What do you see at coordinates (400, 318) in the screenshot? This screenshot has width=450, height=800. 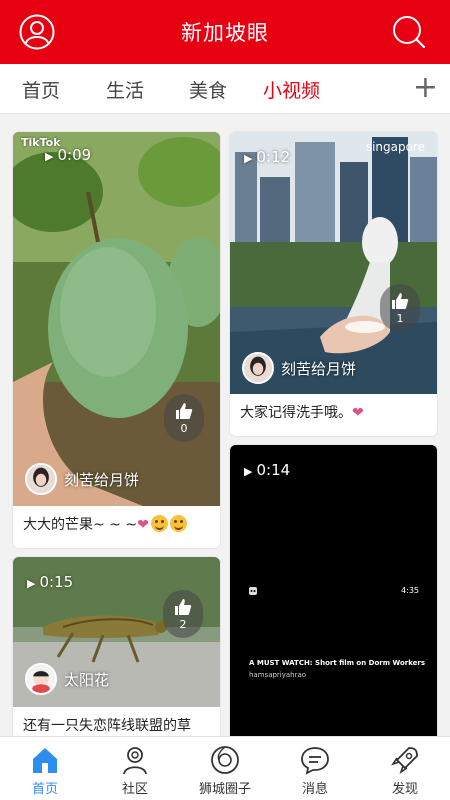 I see `like-count: 1` at bounding box center [400, 318].